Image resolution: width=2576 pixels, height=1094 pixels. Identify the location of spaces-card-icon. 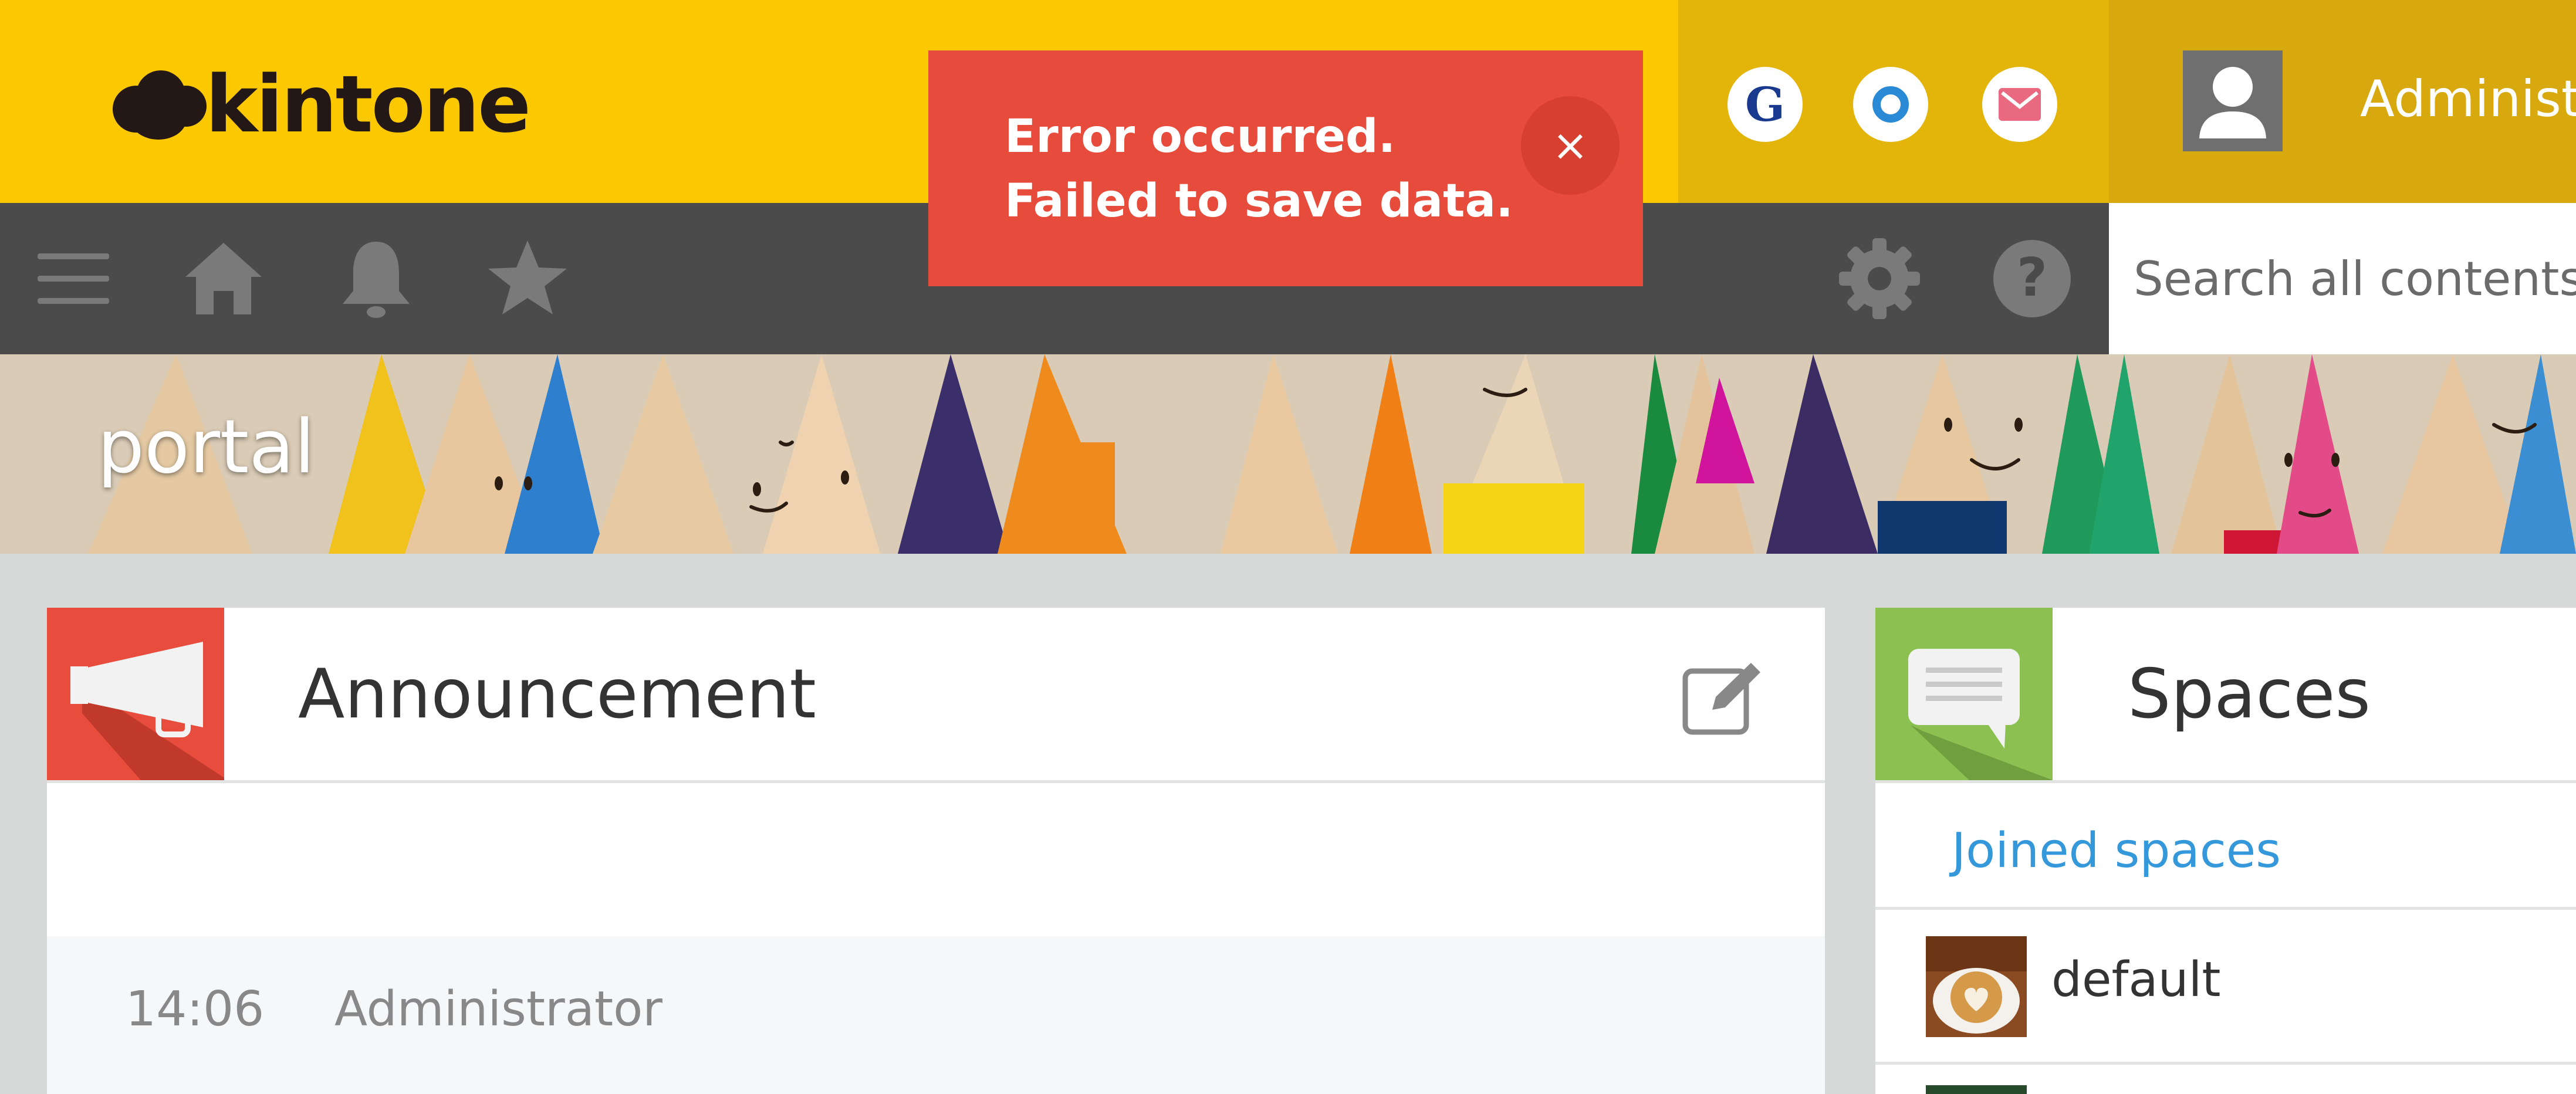
(1964, 694).